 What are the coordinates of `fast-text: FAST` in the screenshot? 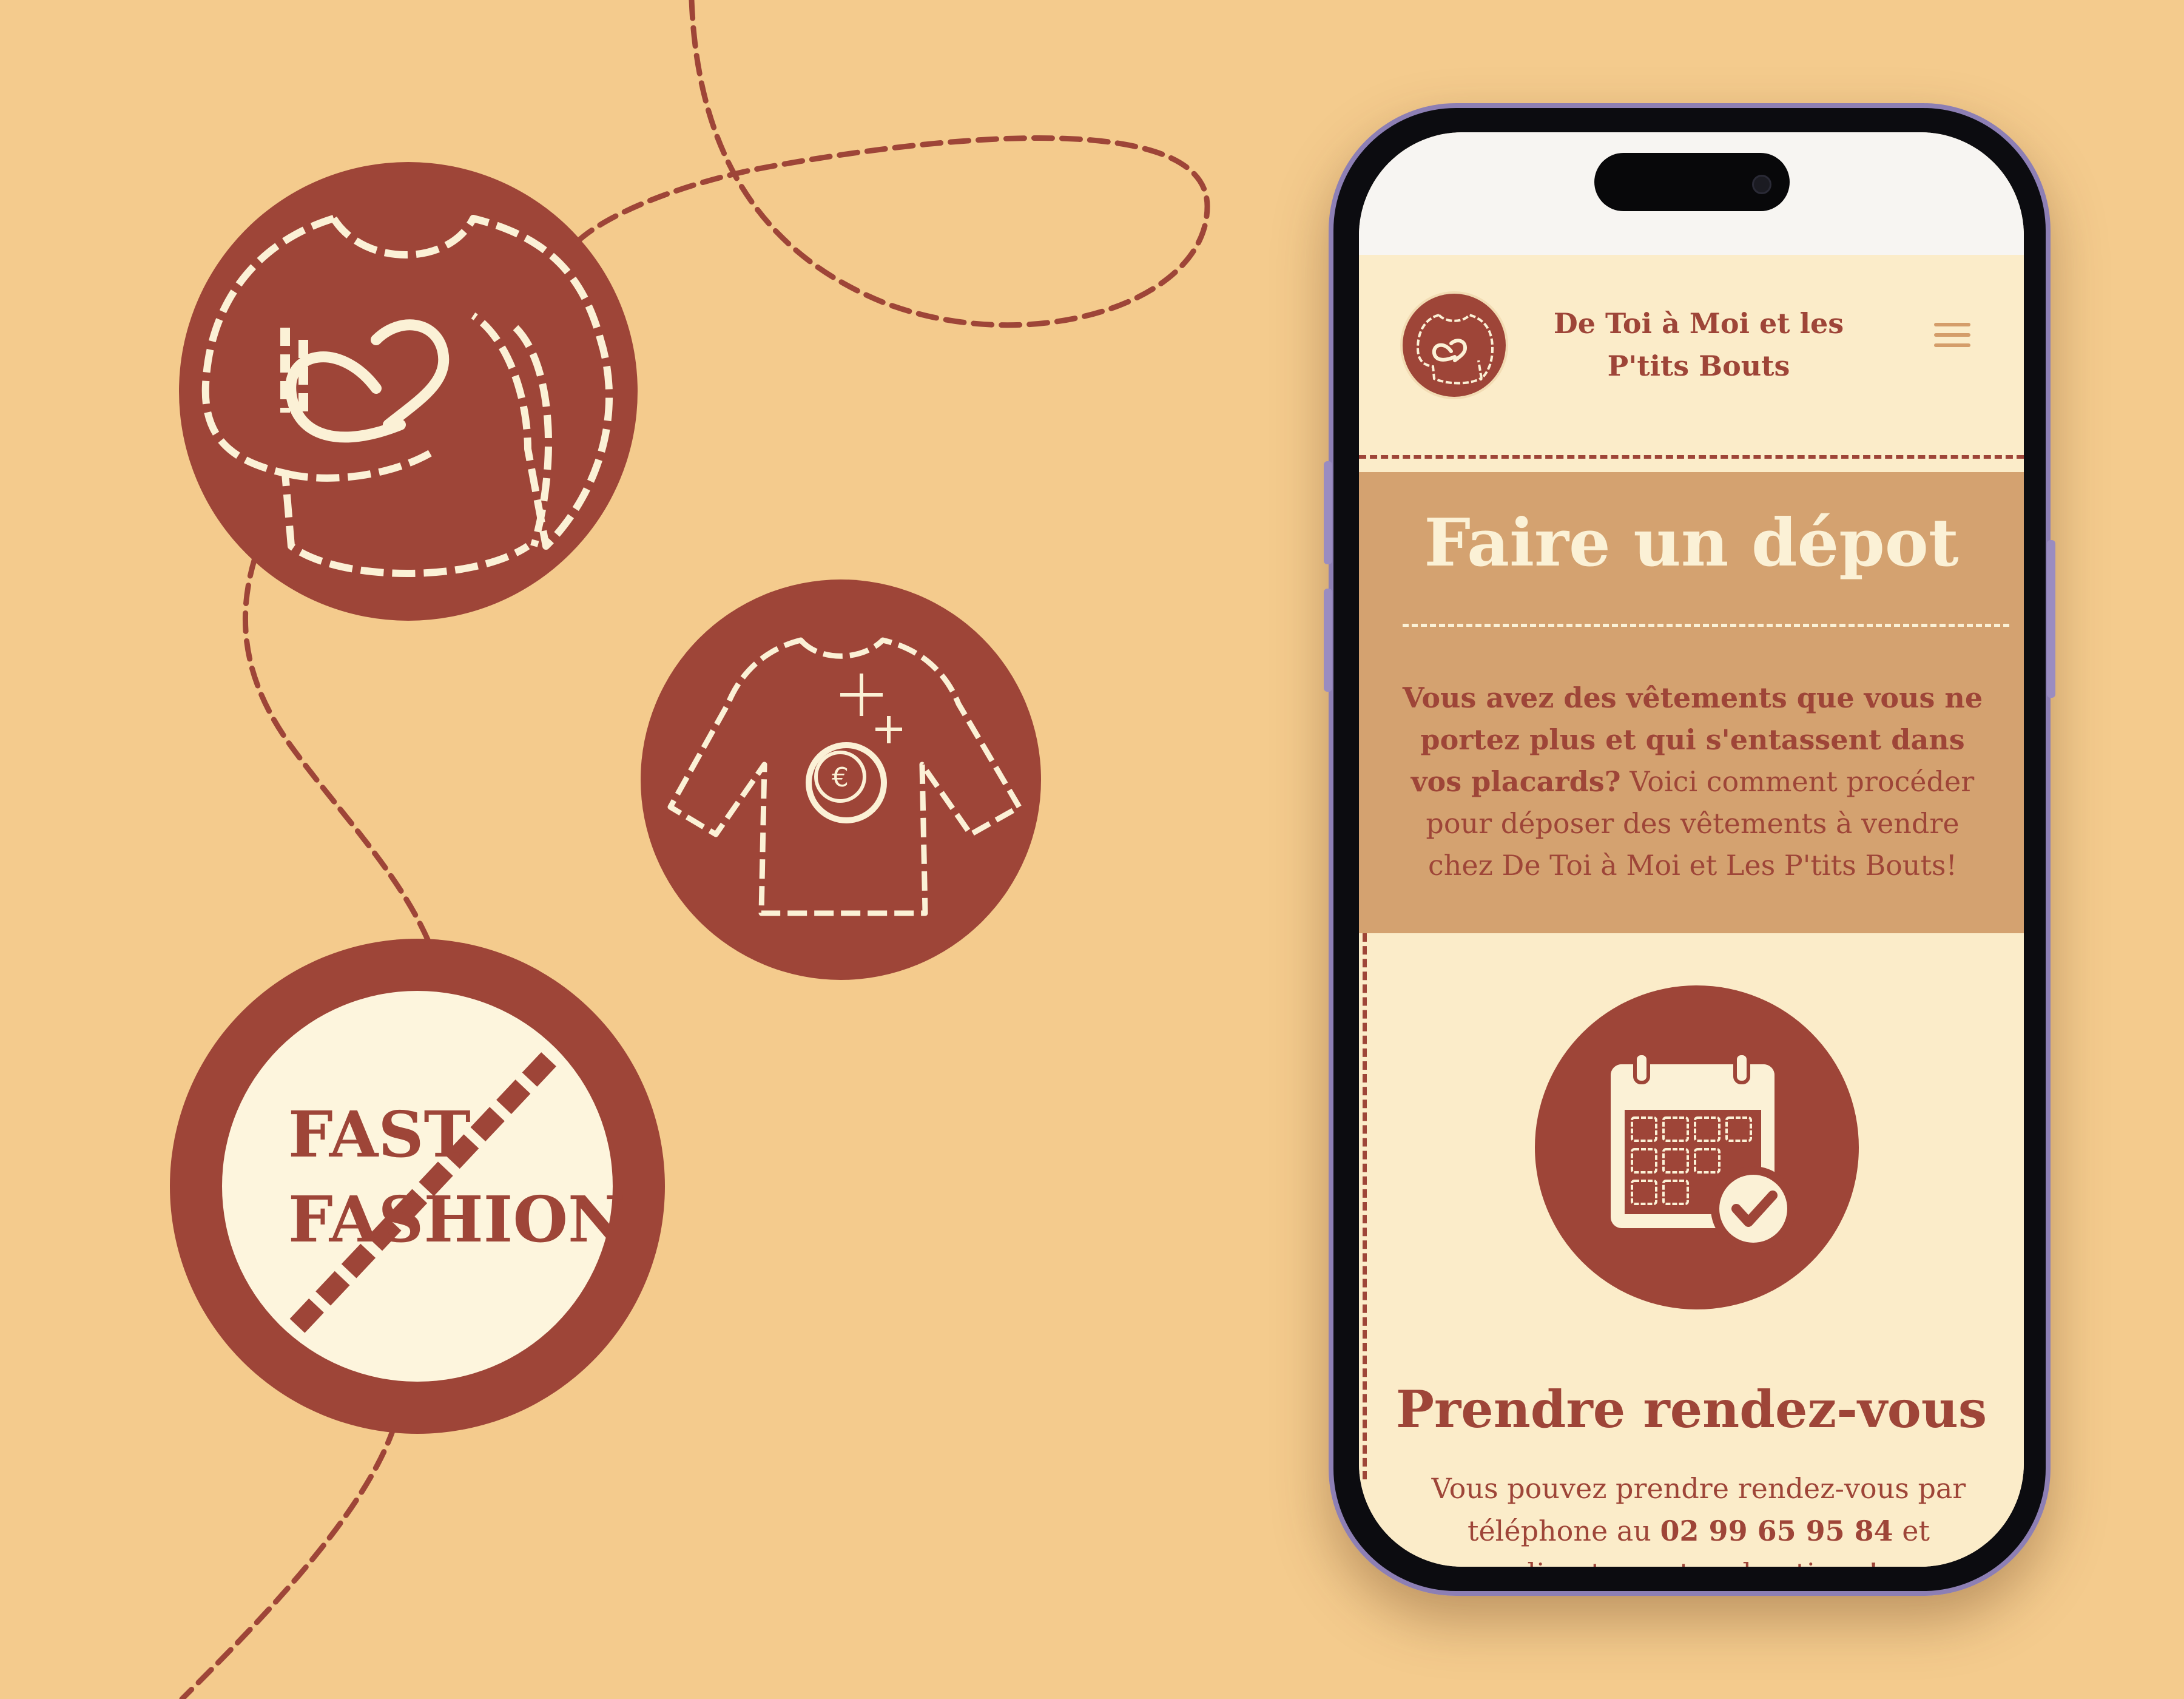 It's located at (379, 1134).